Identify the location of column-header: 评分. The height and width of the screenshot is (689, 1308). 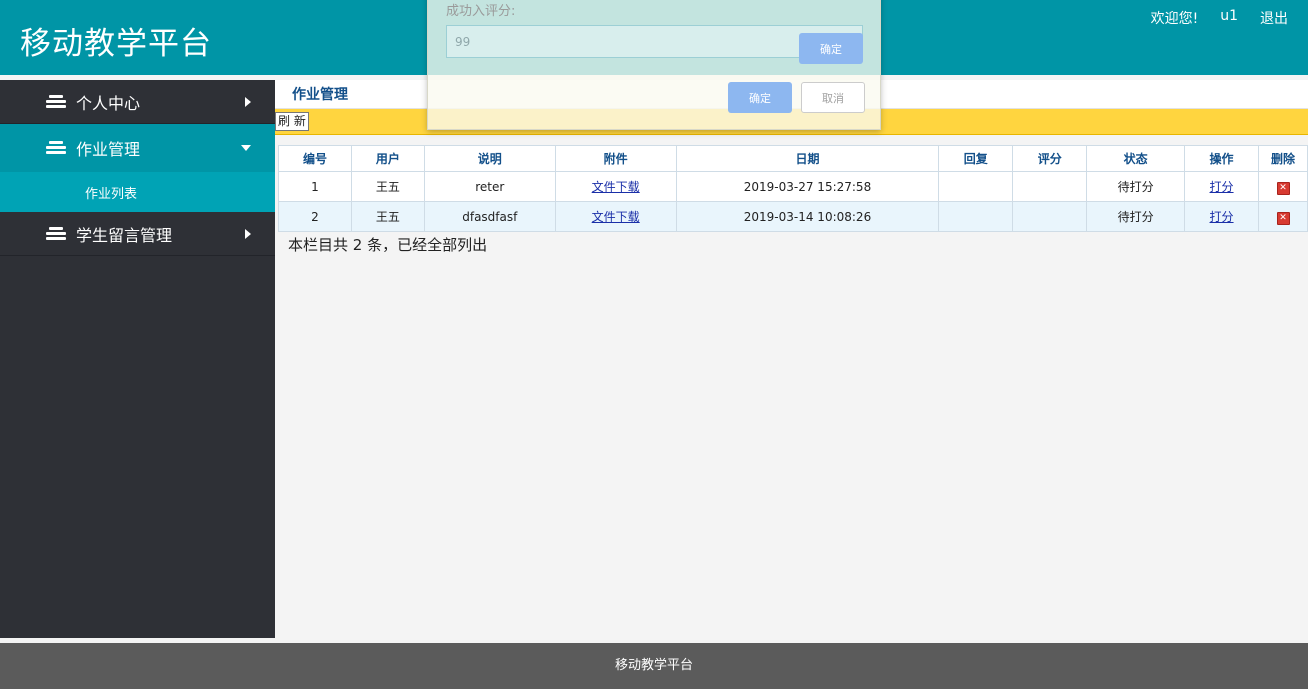
(1050, 158).